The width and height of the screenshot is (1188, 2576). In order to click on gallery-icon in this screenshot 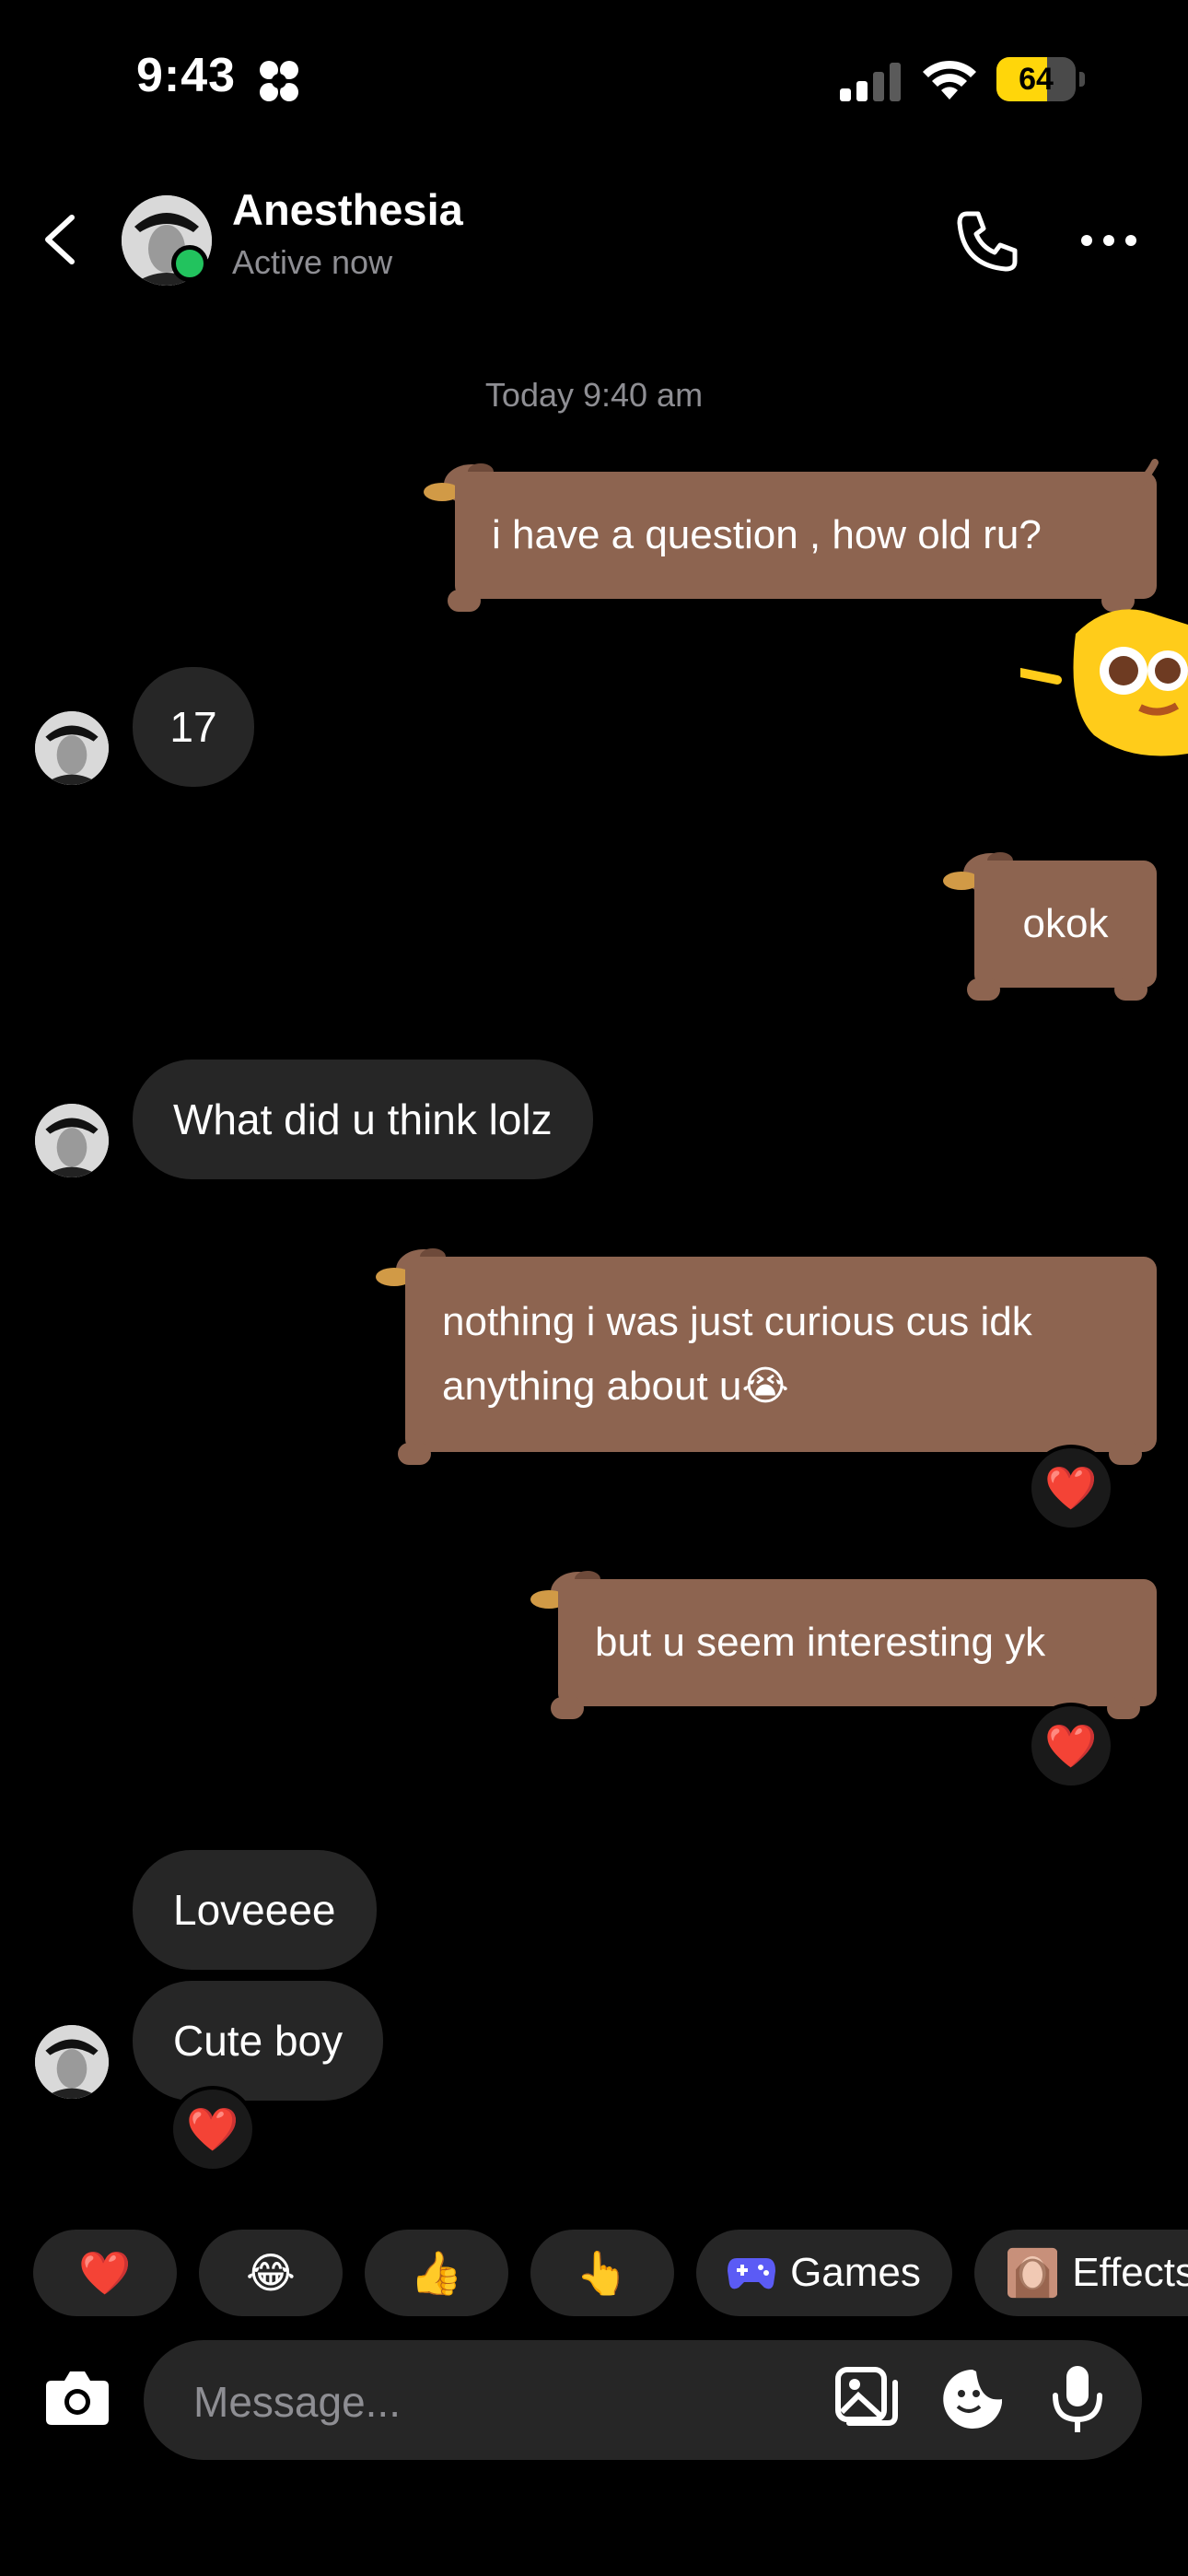, I will do `click(866, 2399)`.